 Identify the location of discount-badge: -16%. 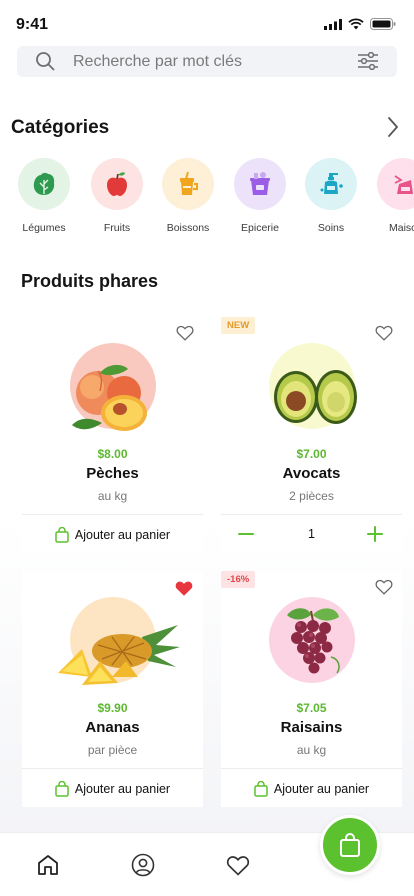
(238, 579).